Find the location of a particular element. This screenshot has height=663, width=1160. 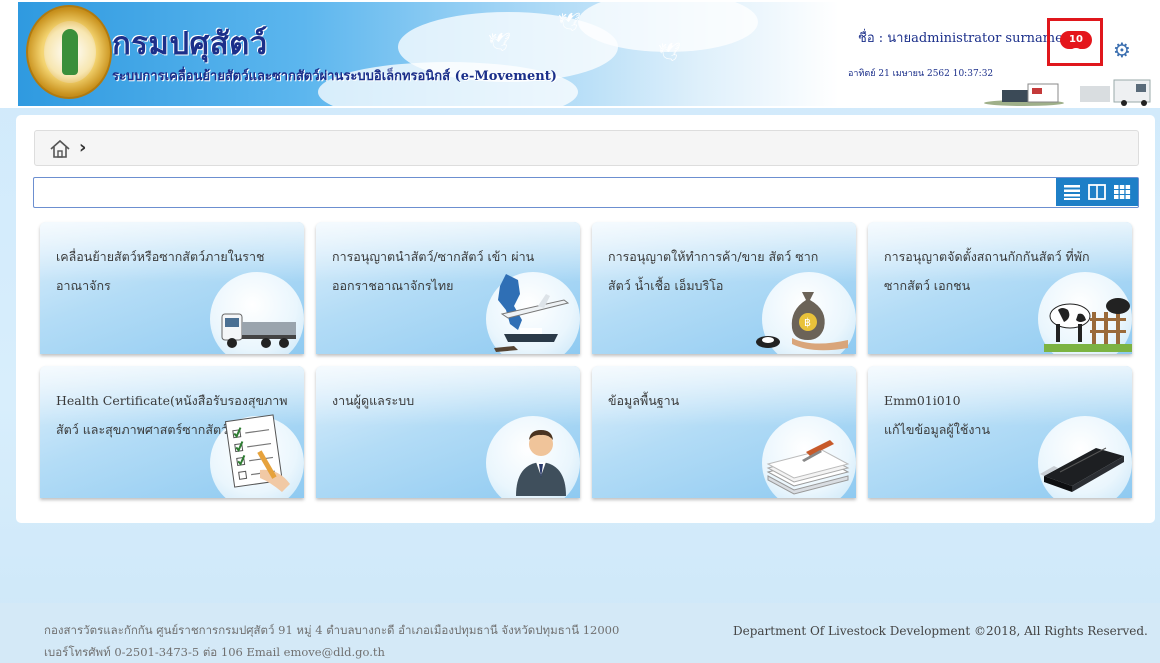

logo-figure is located at coordinates (70, 52).